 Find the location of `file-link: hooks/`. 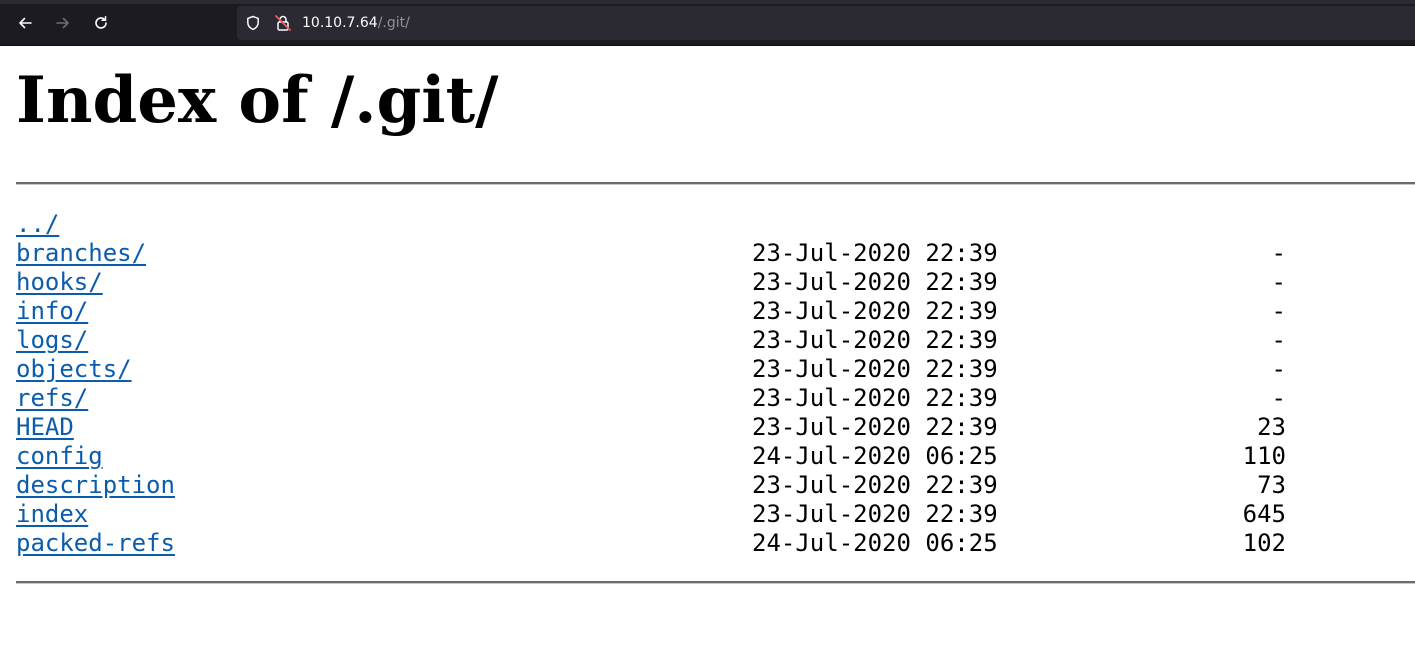

file-link: hooks/ is located at coordinates (59, 282).